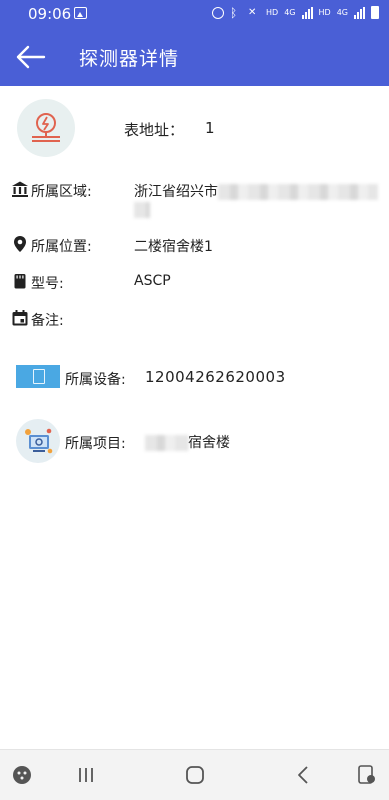  Describe the element at coordinates (210, 128) in the screenshot. I see `address-value: 1` at that location.